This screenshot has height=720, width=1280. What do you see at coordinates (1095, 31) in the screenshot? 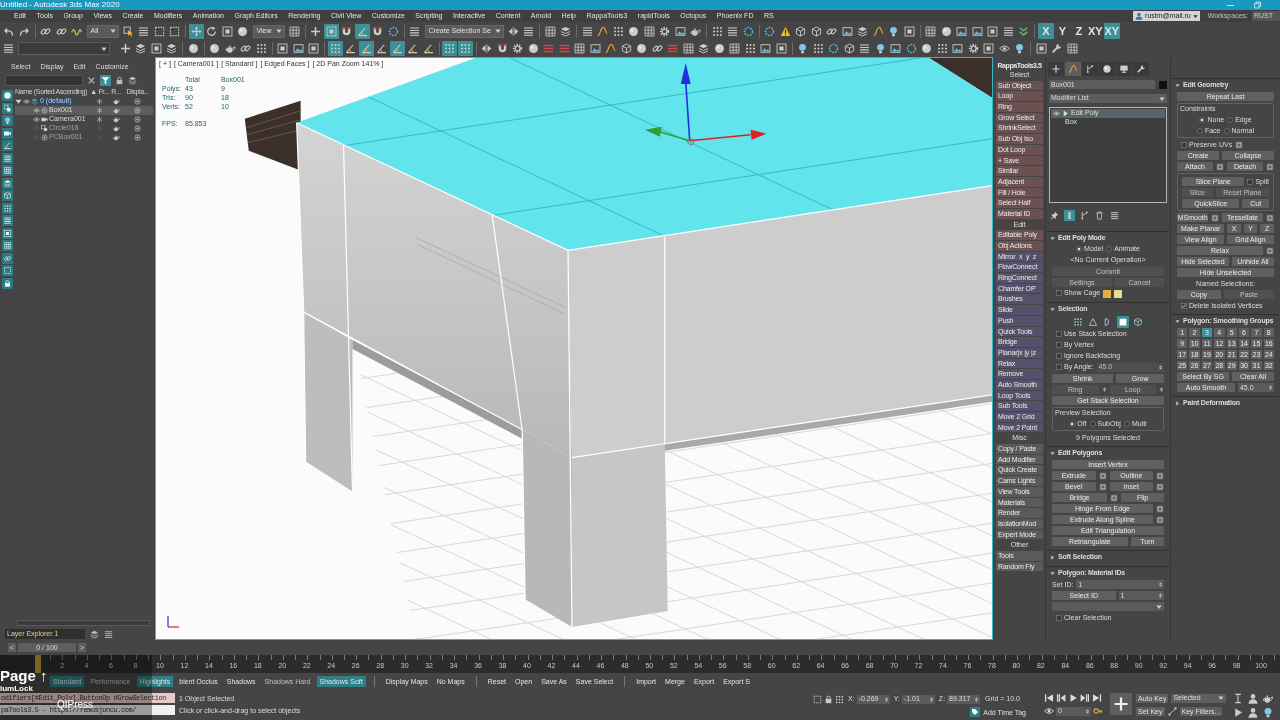
I see `axis-constraint-button: XY` at bounding box center [1095, 31].